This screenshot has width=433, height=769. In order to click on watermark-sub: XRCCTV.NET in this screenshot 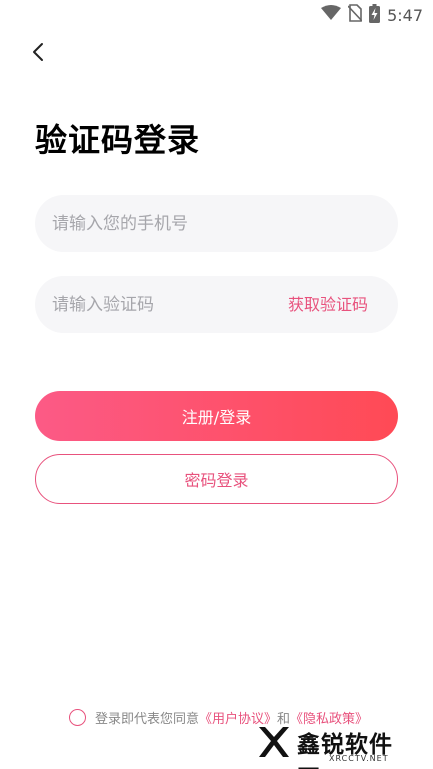, I will do `click(359, 758)`.